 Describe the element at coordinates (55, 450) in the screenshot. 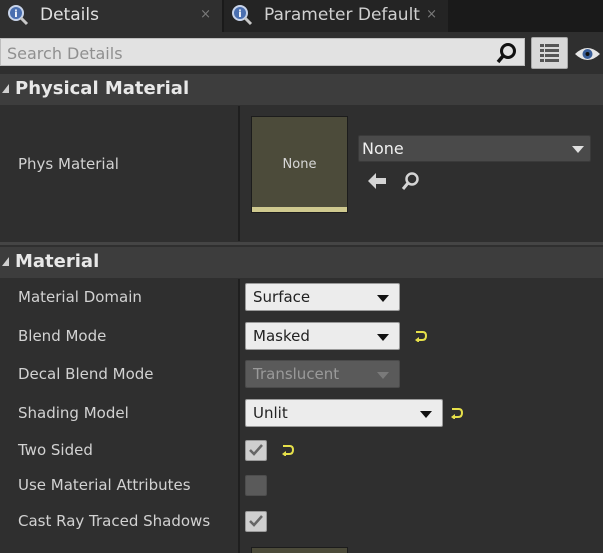

I see `two-sided-label: Two Sided` at that location.